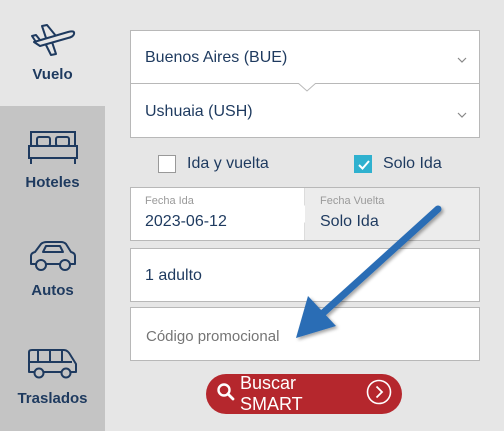 Image resolution: width=504 pixels, height=431 pixels. I want to click on return-date-label: Fecha Vuelta, so click(352, 201).